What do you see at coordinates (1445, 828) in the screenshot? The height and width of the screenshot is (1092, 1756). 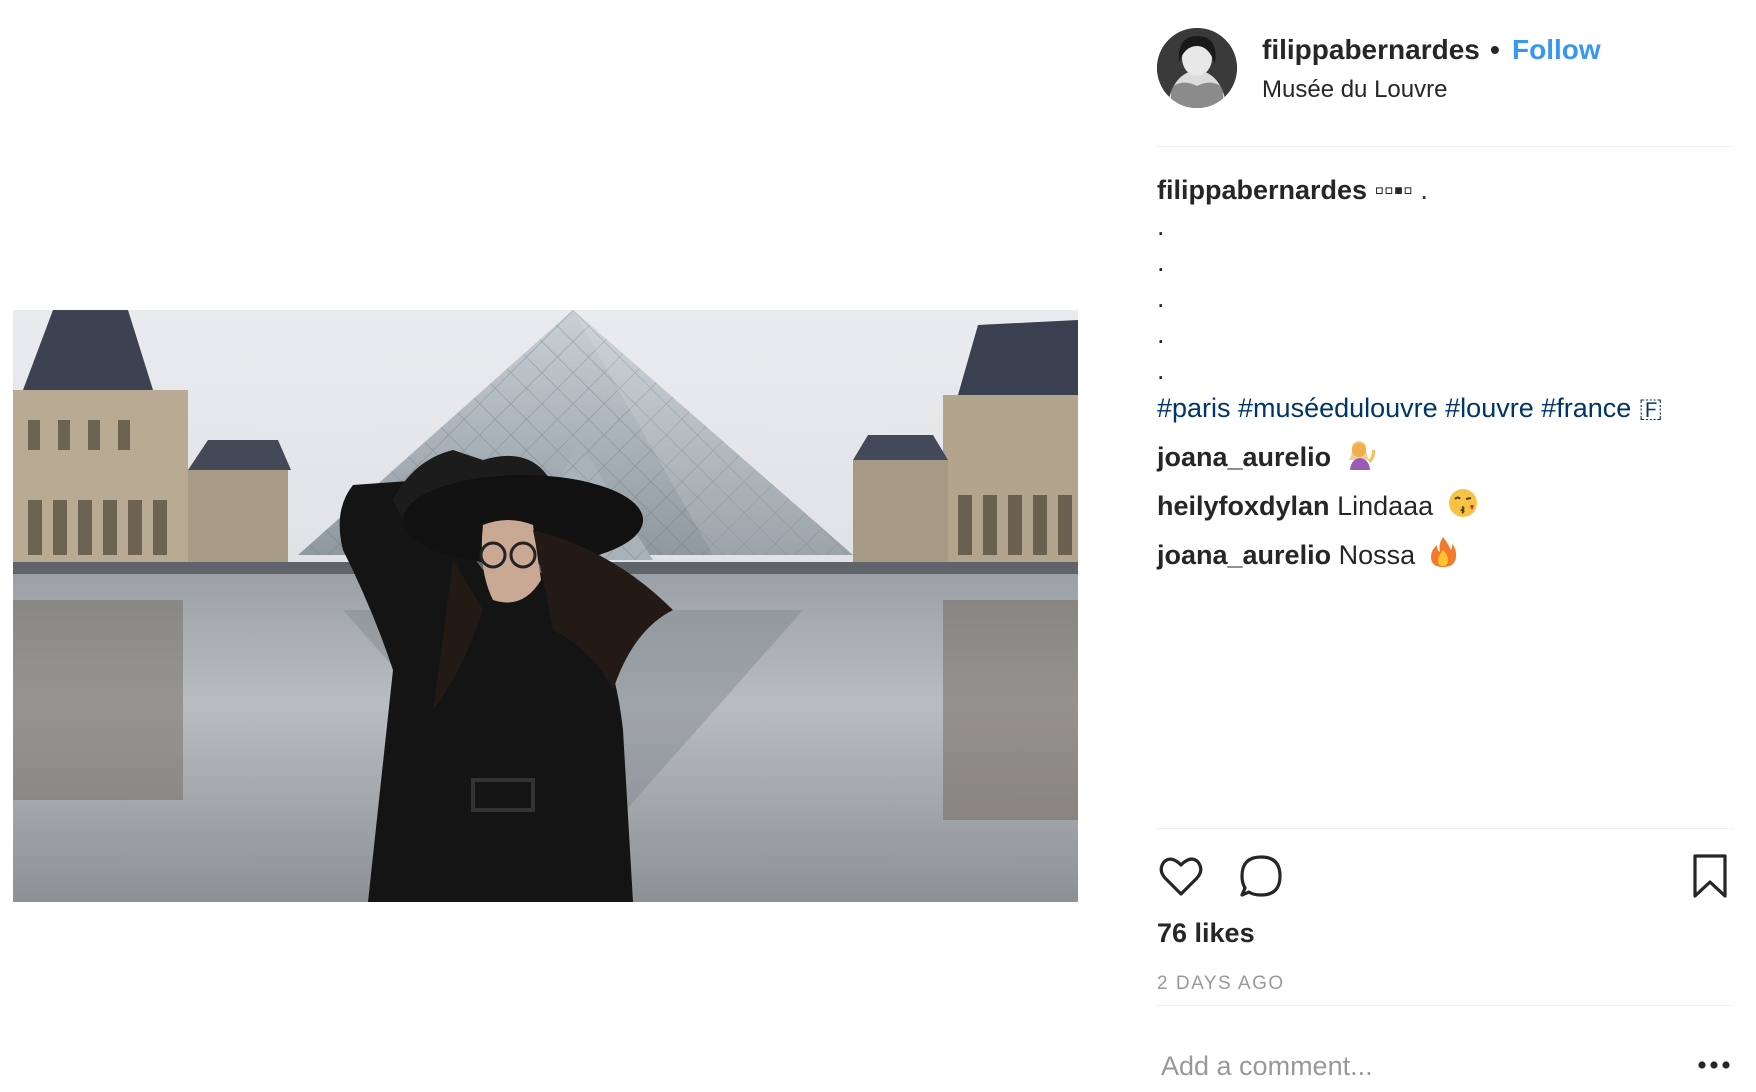 I see `actions-divider` at bounding box center [1445, 828].